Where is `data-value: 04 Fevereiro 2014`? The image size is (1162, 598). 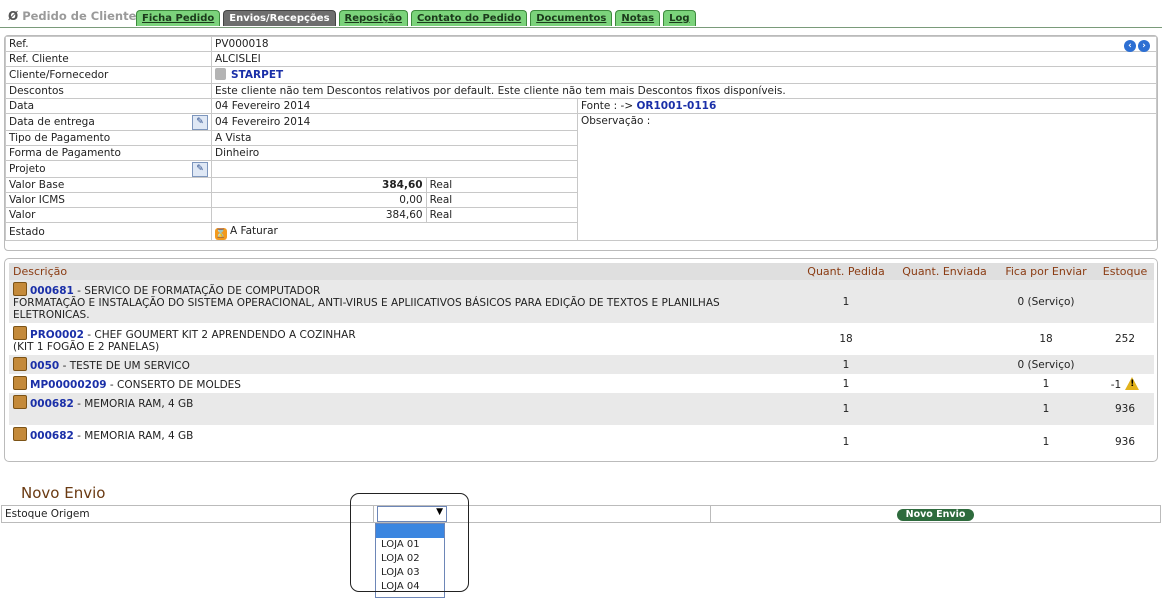
data-value: 04 Fevereiro 2014 is located at coordinates (394, 106).